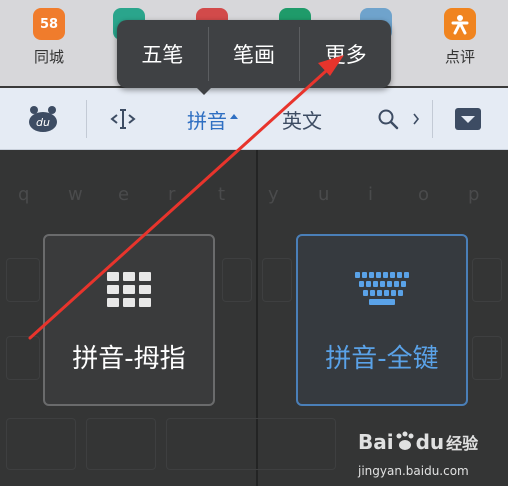 The height and width of the screenshot is (486, 508). What do you see at coordinates (430, 458) in the screenshot?
I see `baidu-jingyan-watermark: Bai du 经验 jingyan.baidu.com` at bounding box center [430, 458].